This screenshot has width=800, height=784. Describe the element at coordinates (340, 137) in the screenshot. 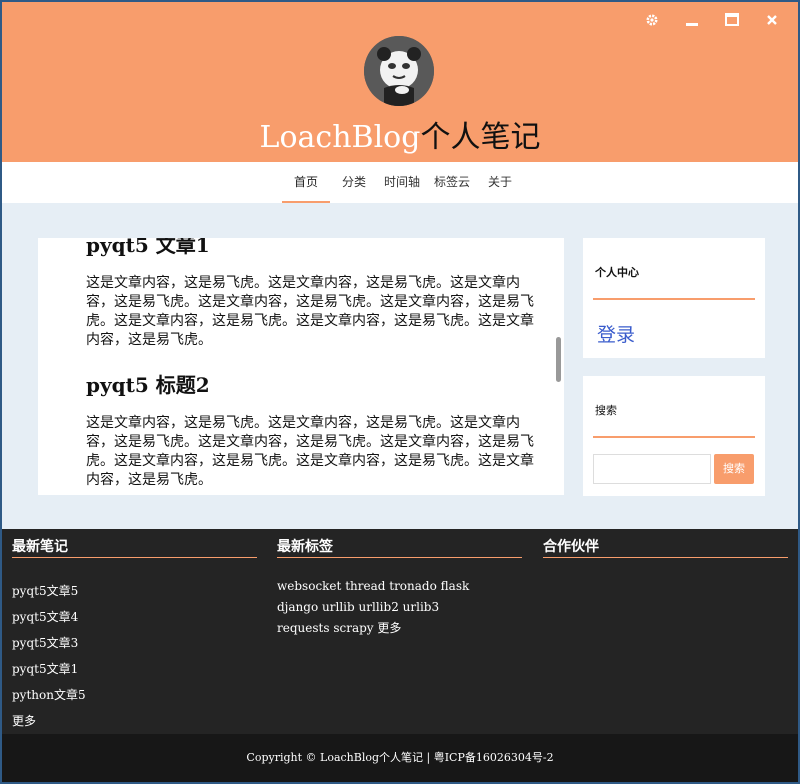

I see `site-title-en: LoachBlog` at that location.